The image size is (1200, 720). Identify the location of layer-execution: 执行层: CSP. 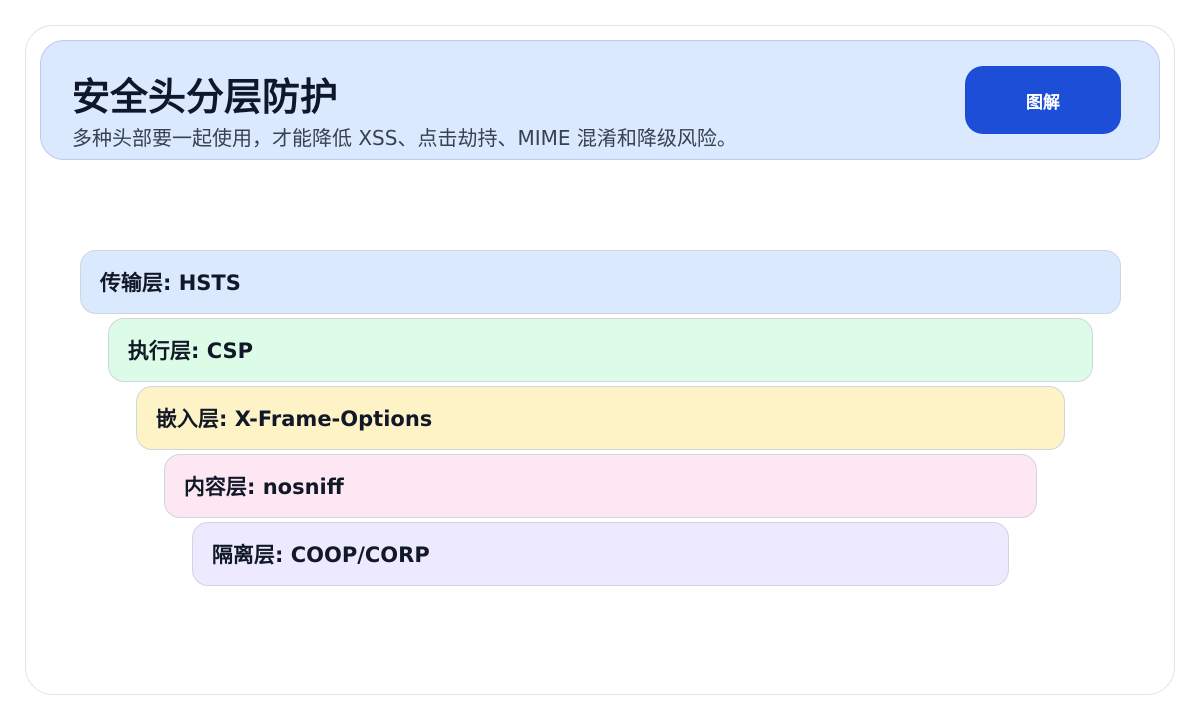
(600, 350).